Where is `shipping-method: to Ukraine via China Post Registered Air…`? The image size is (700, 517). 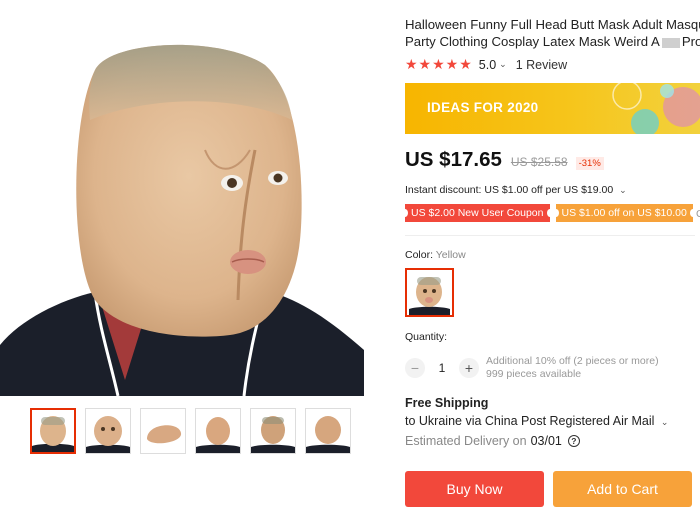
shipping-method: to Ukraine via China Post Registered Air… is located at coordinates (536, 421).